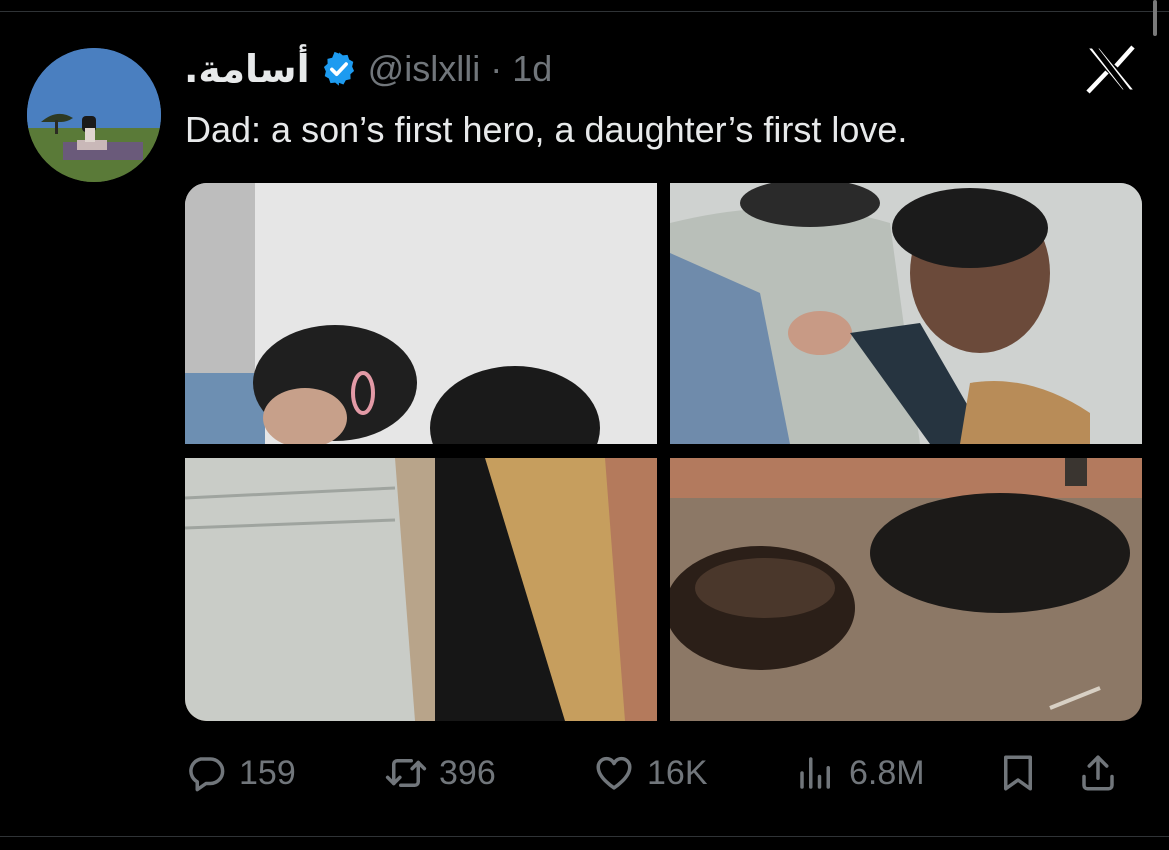 This screenshot has width=1169, height=850. Describe the element at coordinates (247, 69) in the screenshot. I see `display-name: أسامة.` at that location.